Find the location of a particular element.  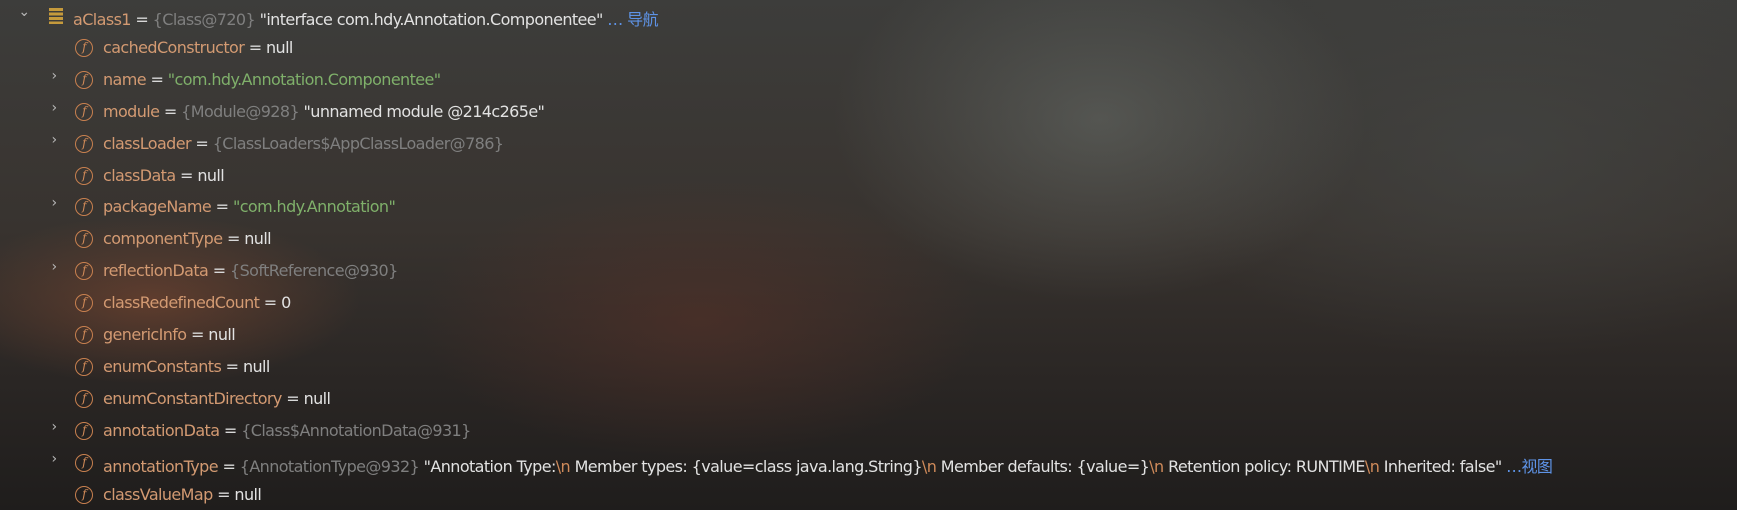

field-label: reflectionData = {SoftReference@930} is located at coordinates (250, 270).